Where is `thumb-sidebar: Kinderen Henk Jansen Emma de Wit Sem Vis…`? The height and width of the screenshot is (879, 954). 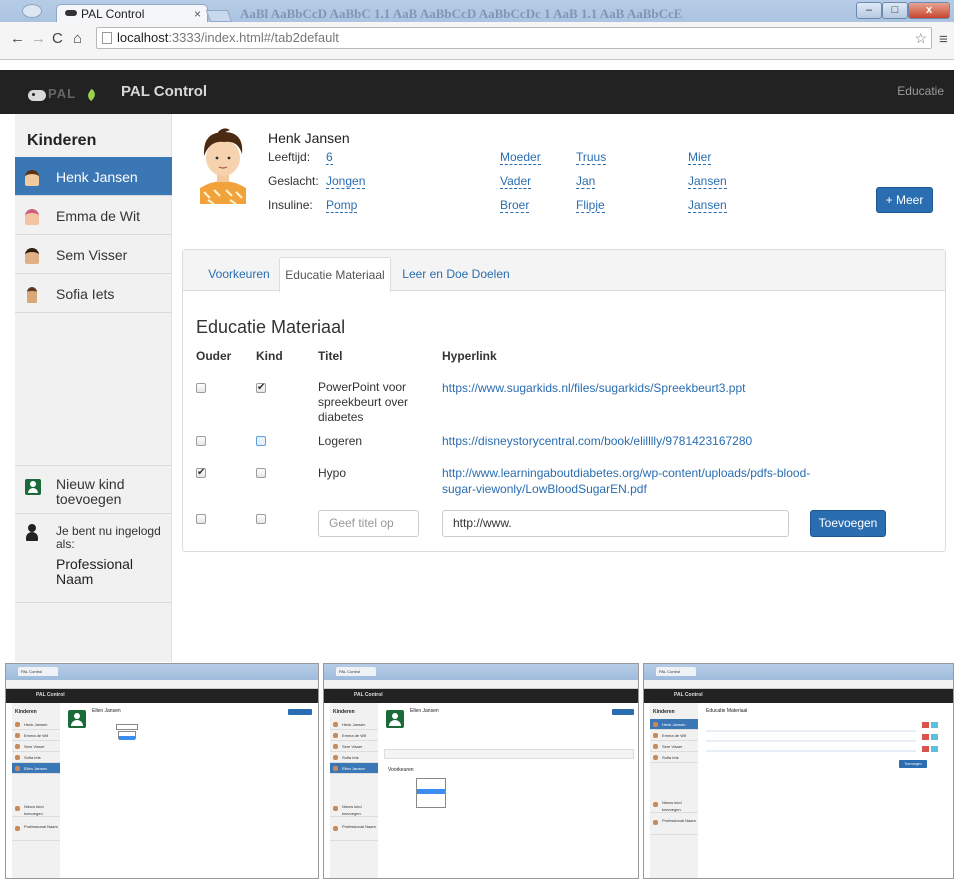 thumb-sidebar: Kinderen Henk Jansen Emma de Wit Sem Vis… is located at coordinates (354, 790).